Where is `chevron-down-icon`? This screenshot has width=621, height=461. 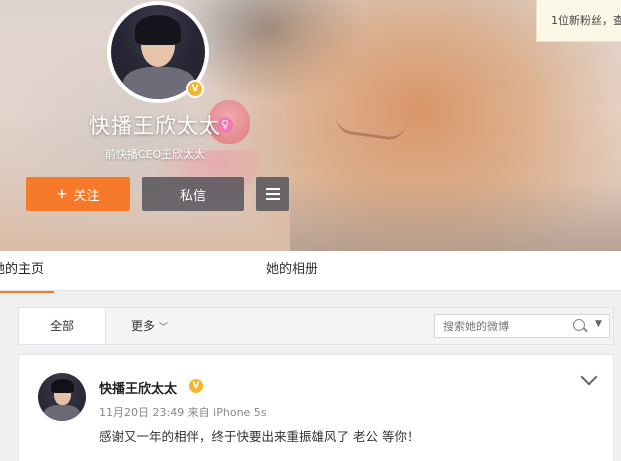
chevron-down-icon is located at coordinates (589, 377).